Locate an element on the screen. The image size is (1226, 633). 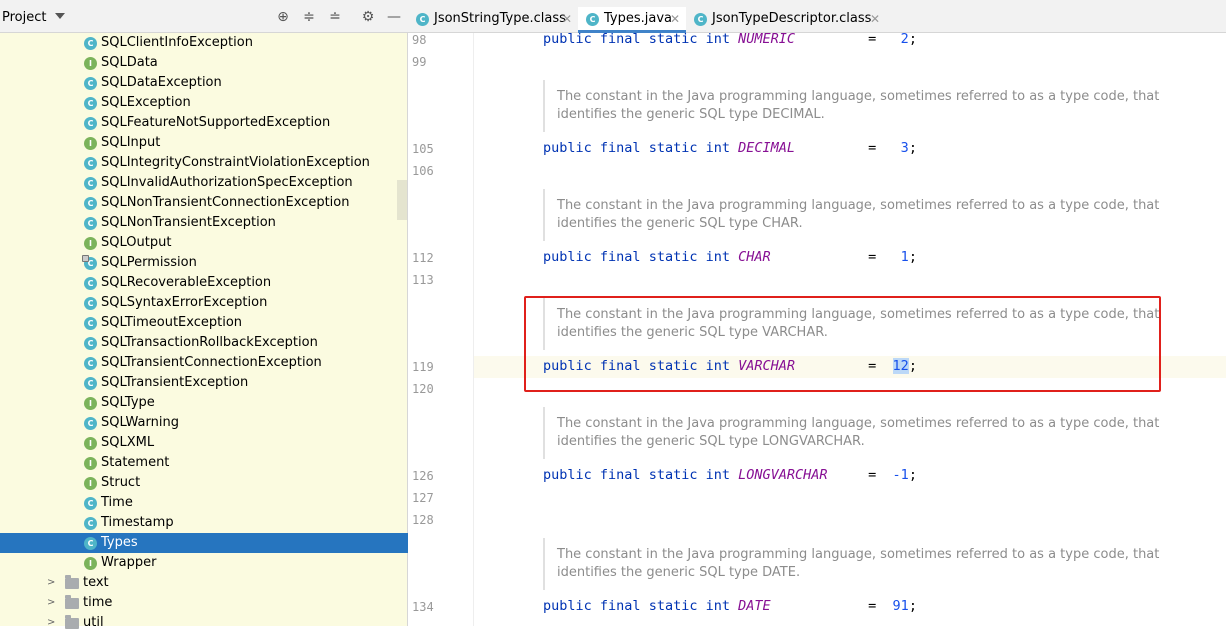
highlight-box is located at coordinates (842, 344).